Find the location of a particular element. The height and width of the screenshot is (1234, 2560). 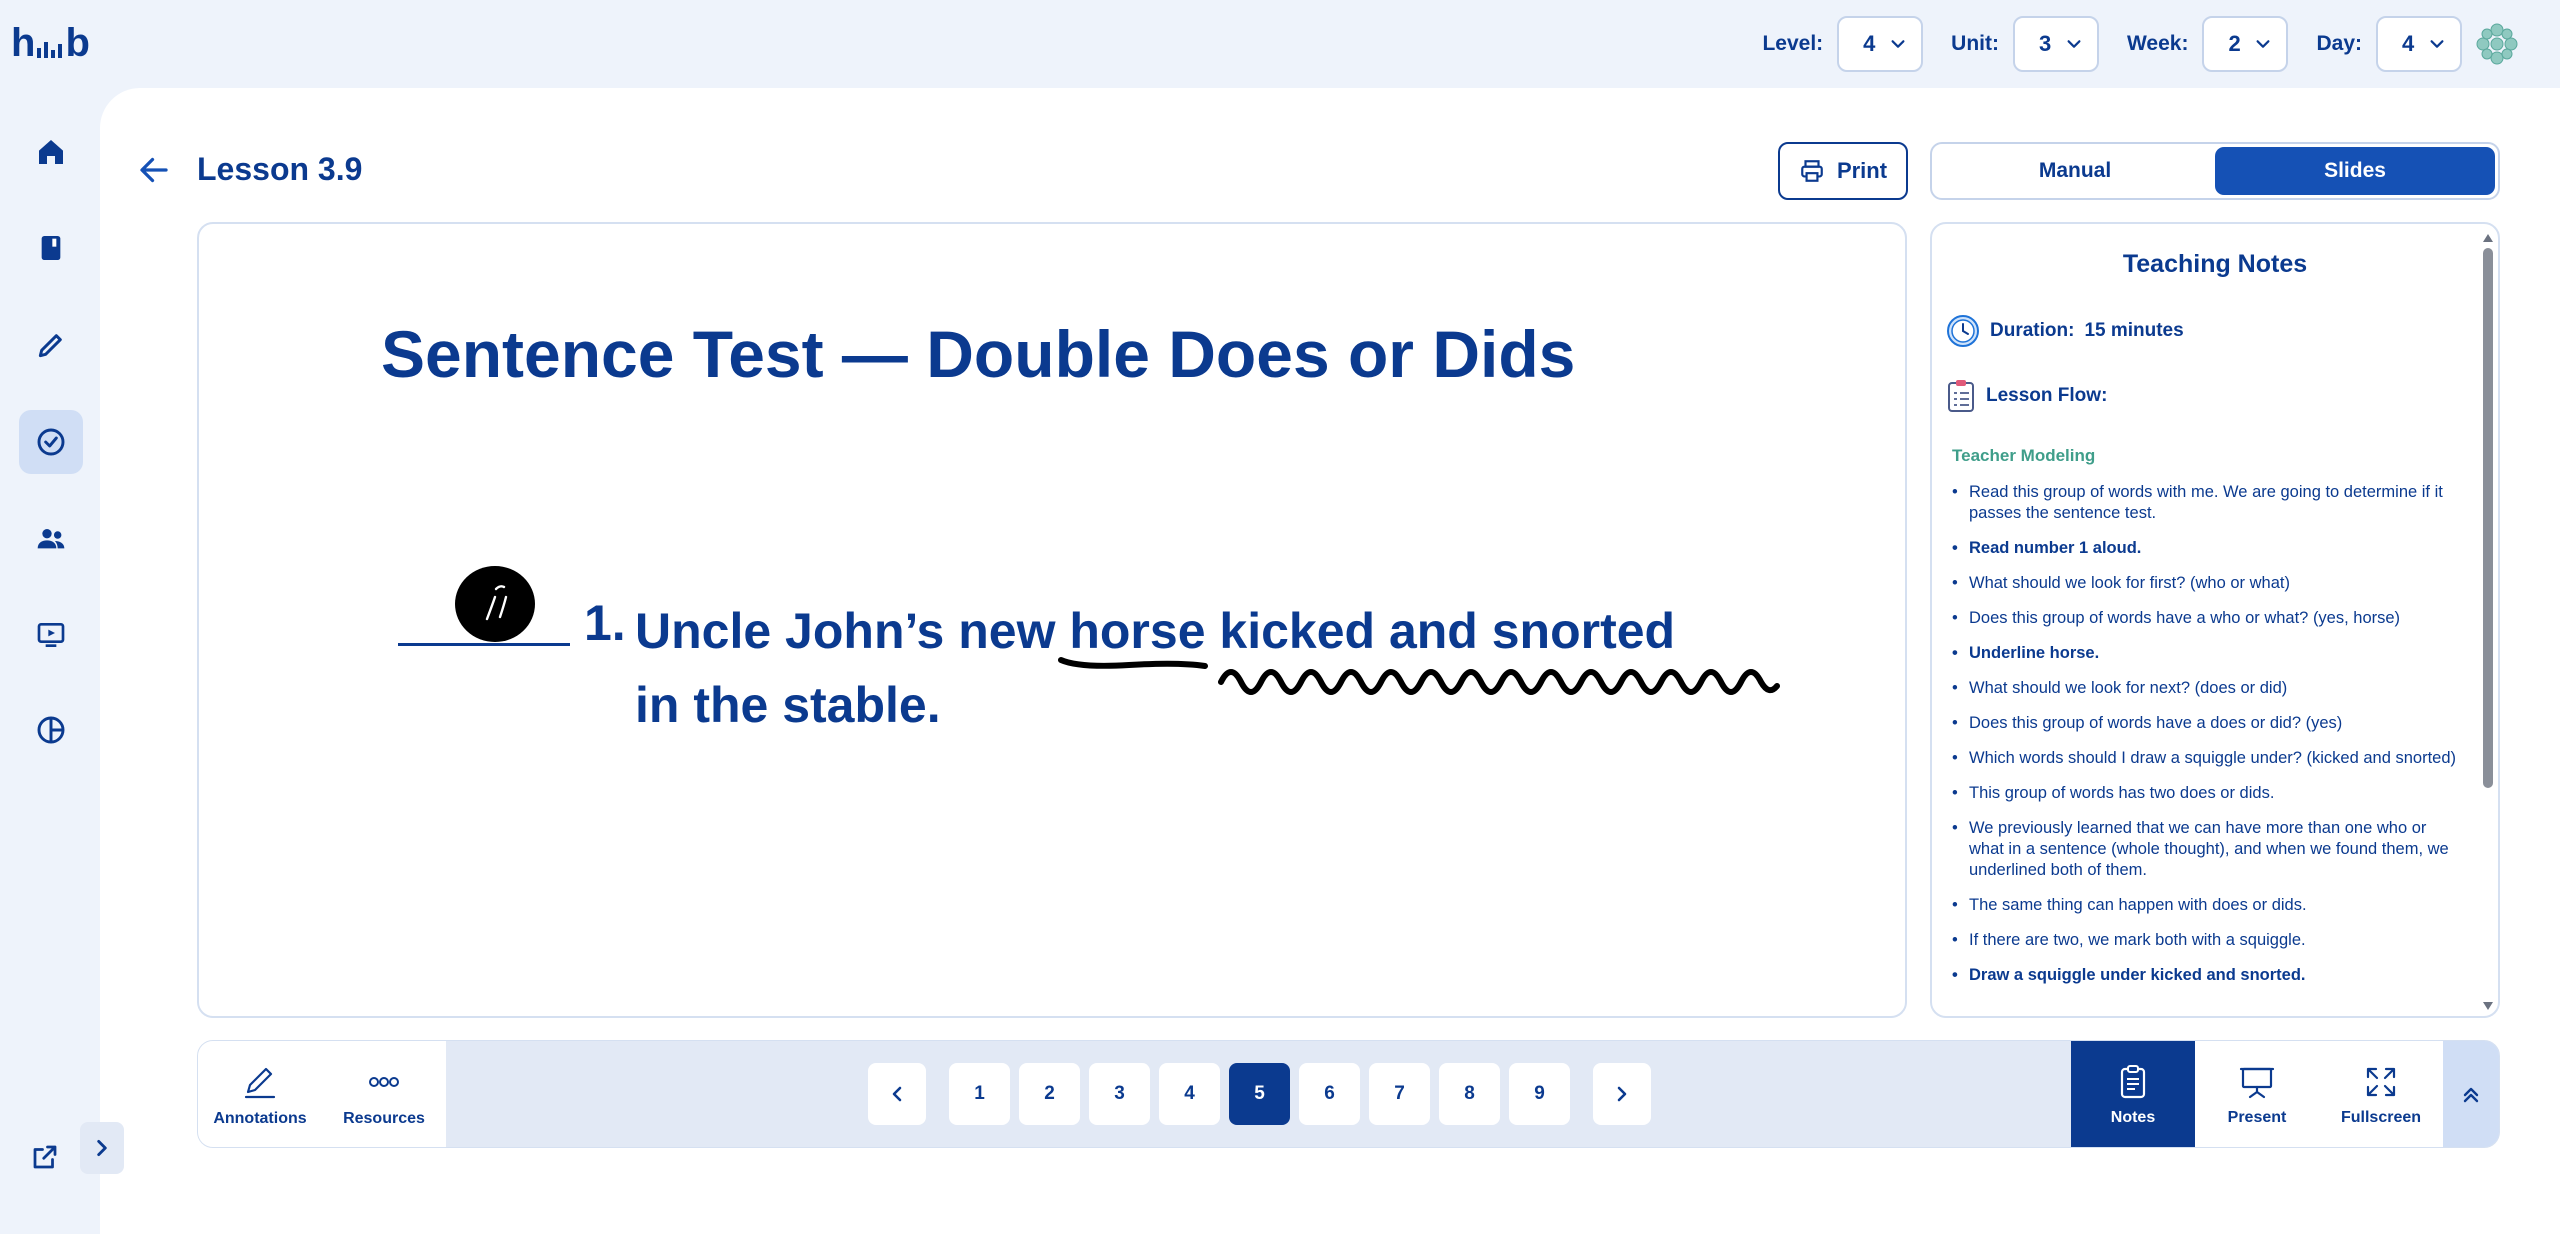

page-button-7: 7 is located at coordinates (1399, 1094).